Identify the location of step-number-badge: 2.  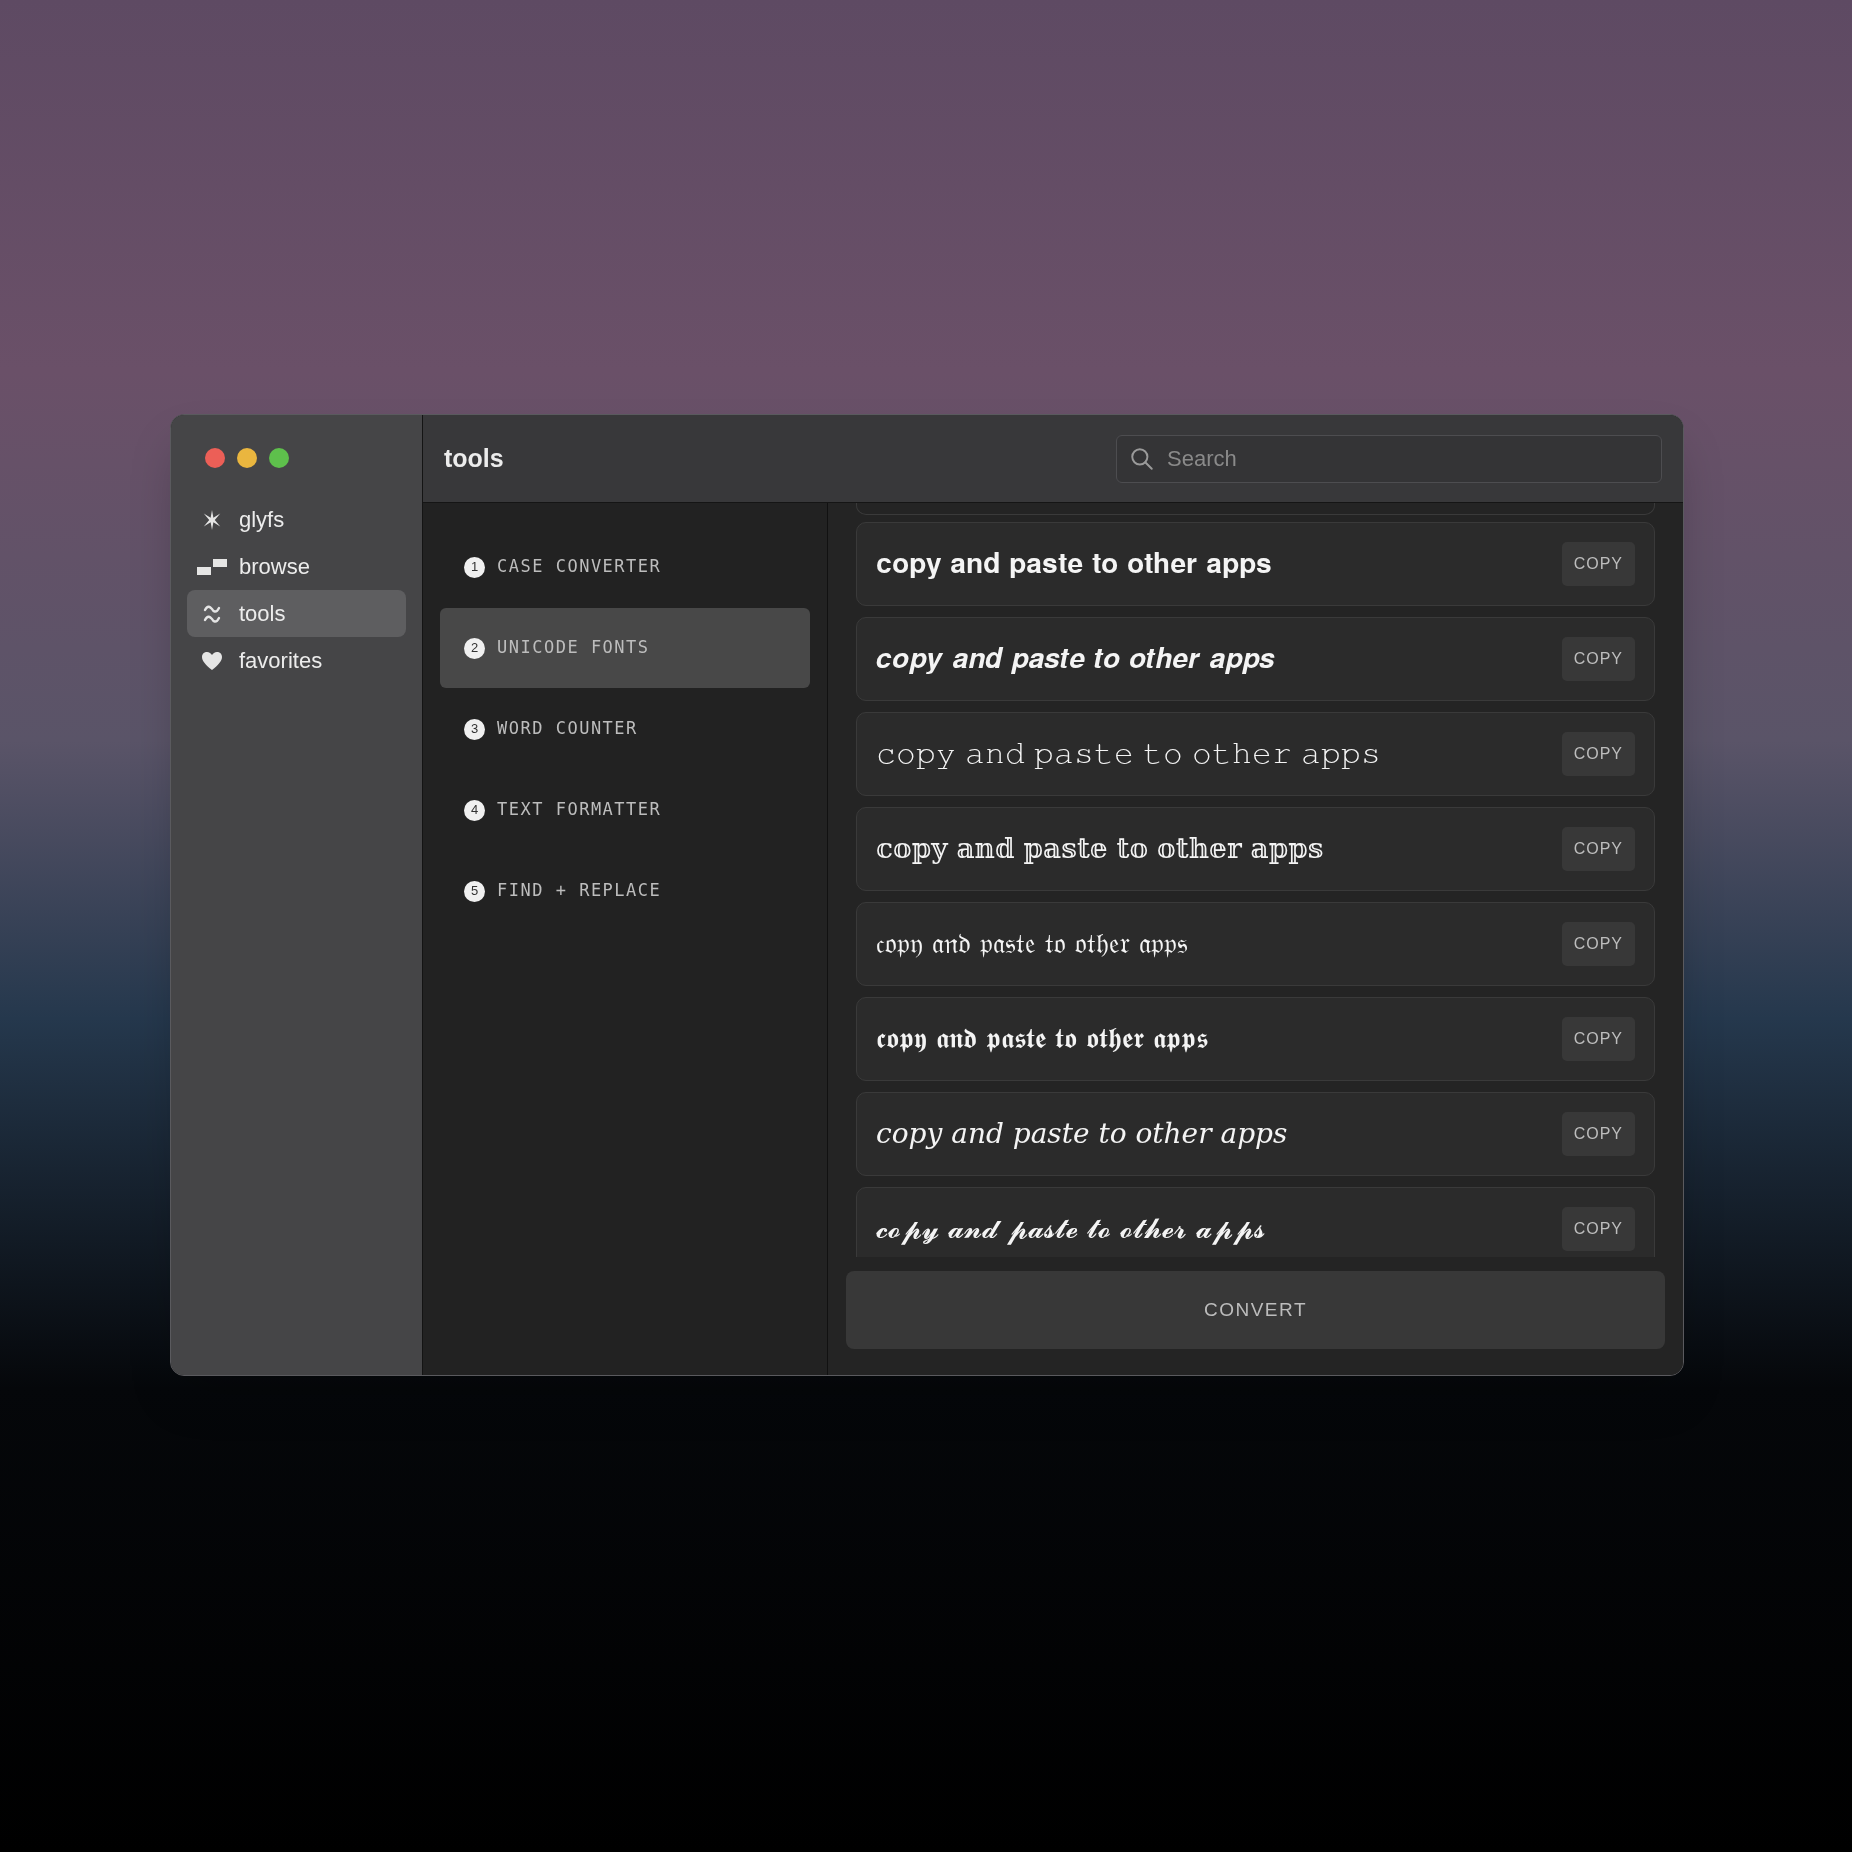
(474, 648).